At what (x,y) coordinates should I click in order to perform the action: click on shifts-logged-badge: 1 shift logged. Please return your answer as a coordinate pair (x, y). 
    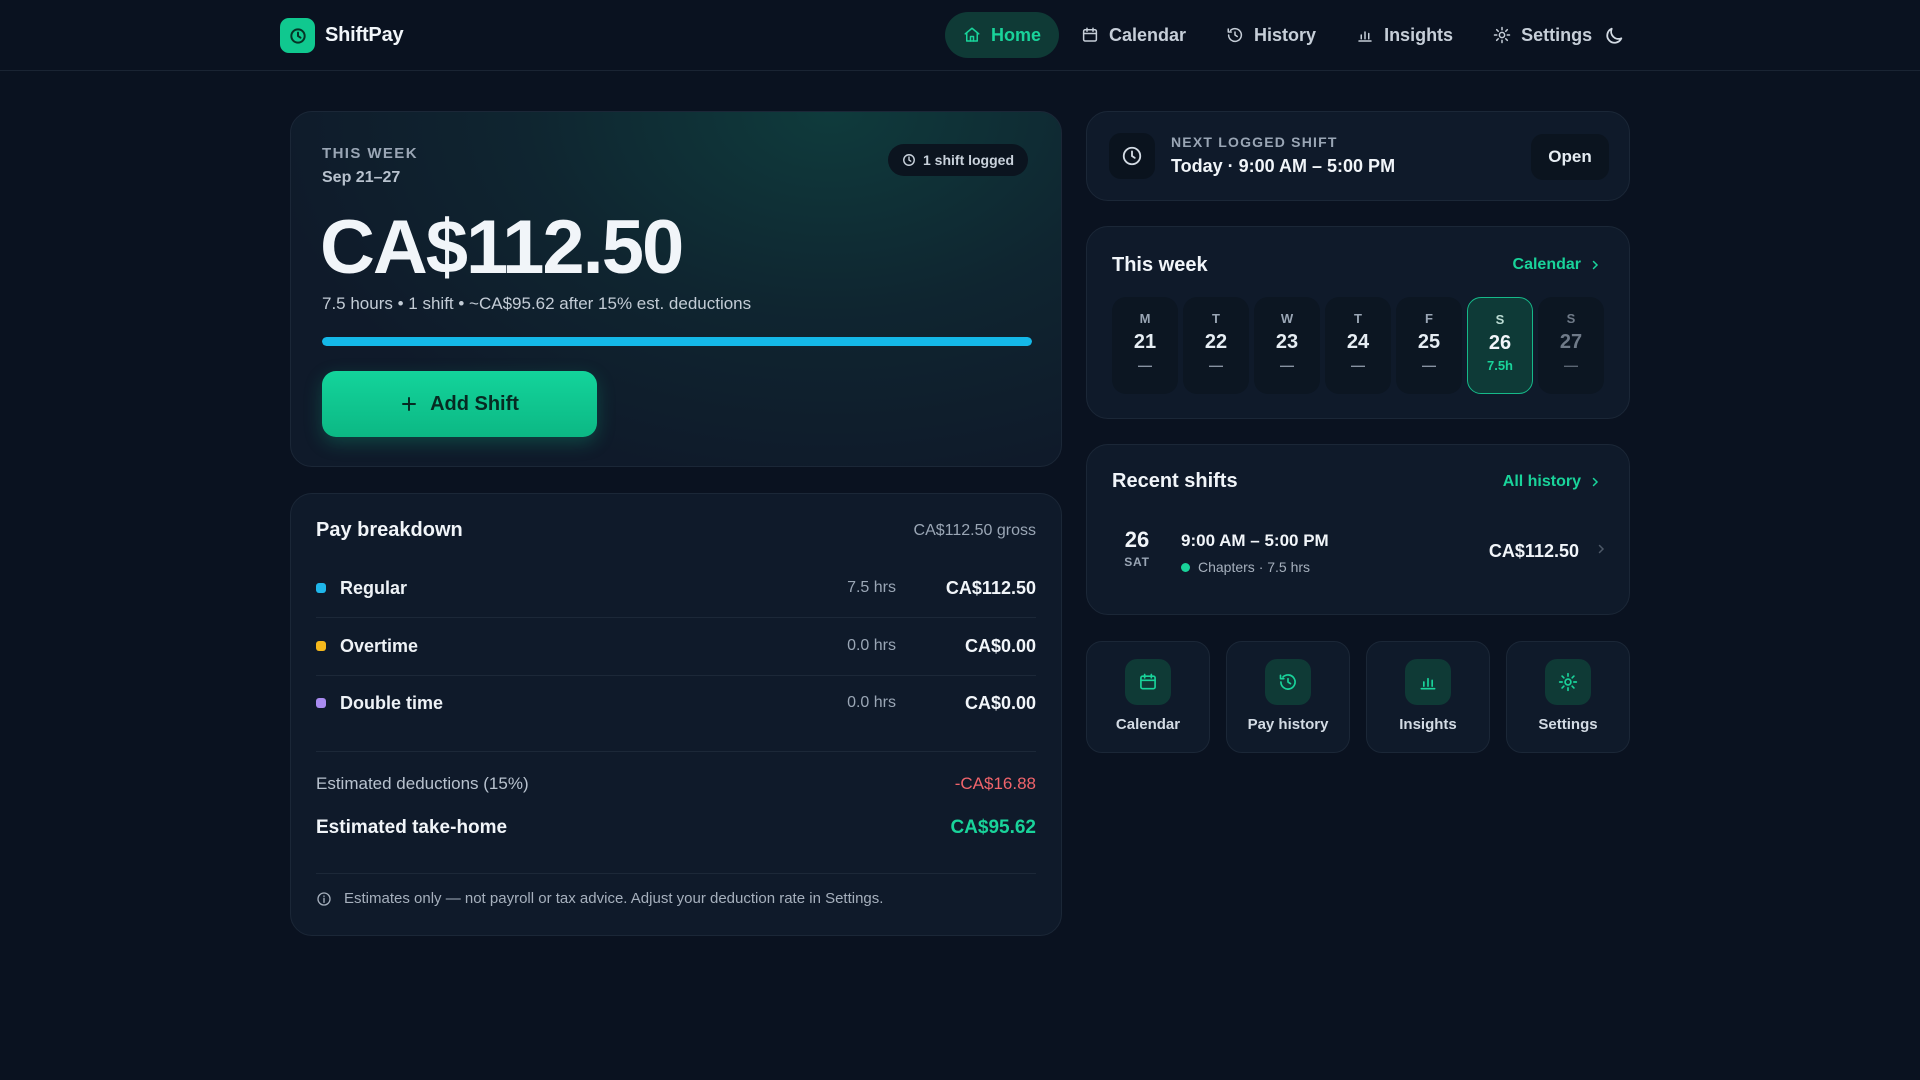
    Looking at the image, I should click on (958, 160).